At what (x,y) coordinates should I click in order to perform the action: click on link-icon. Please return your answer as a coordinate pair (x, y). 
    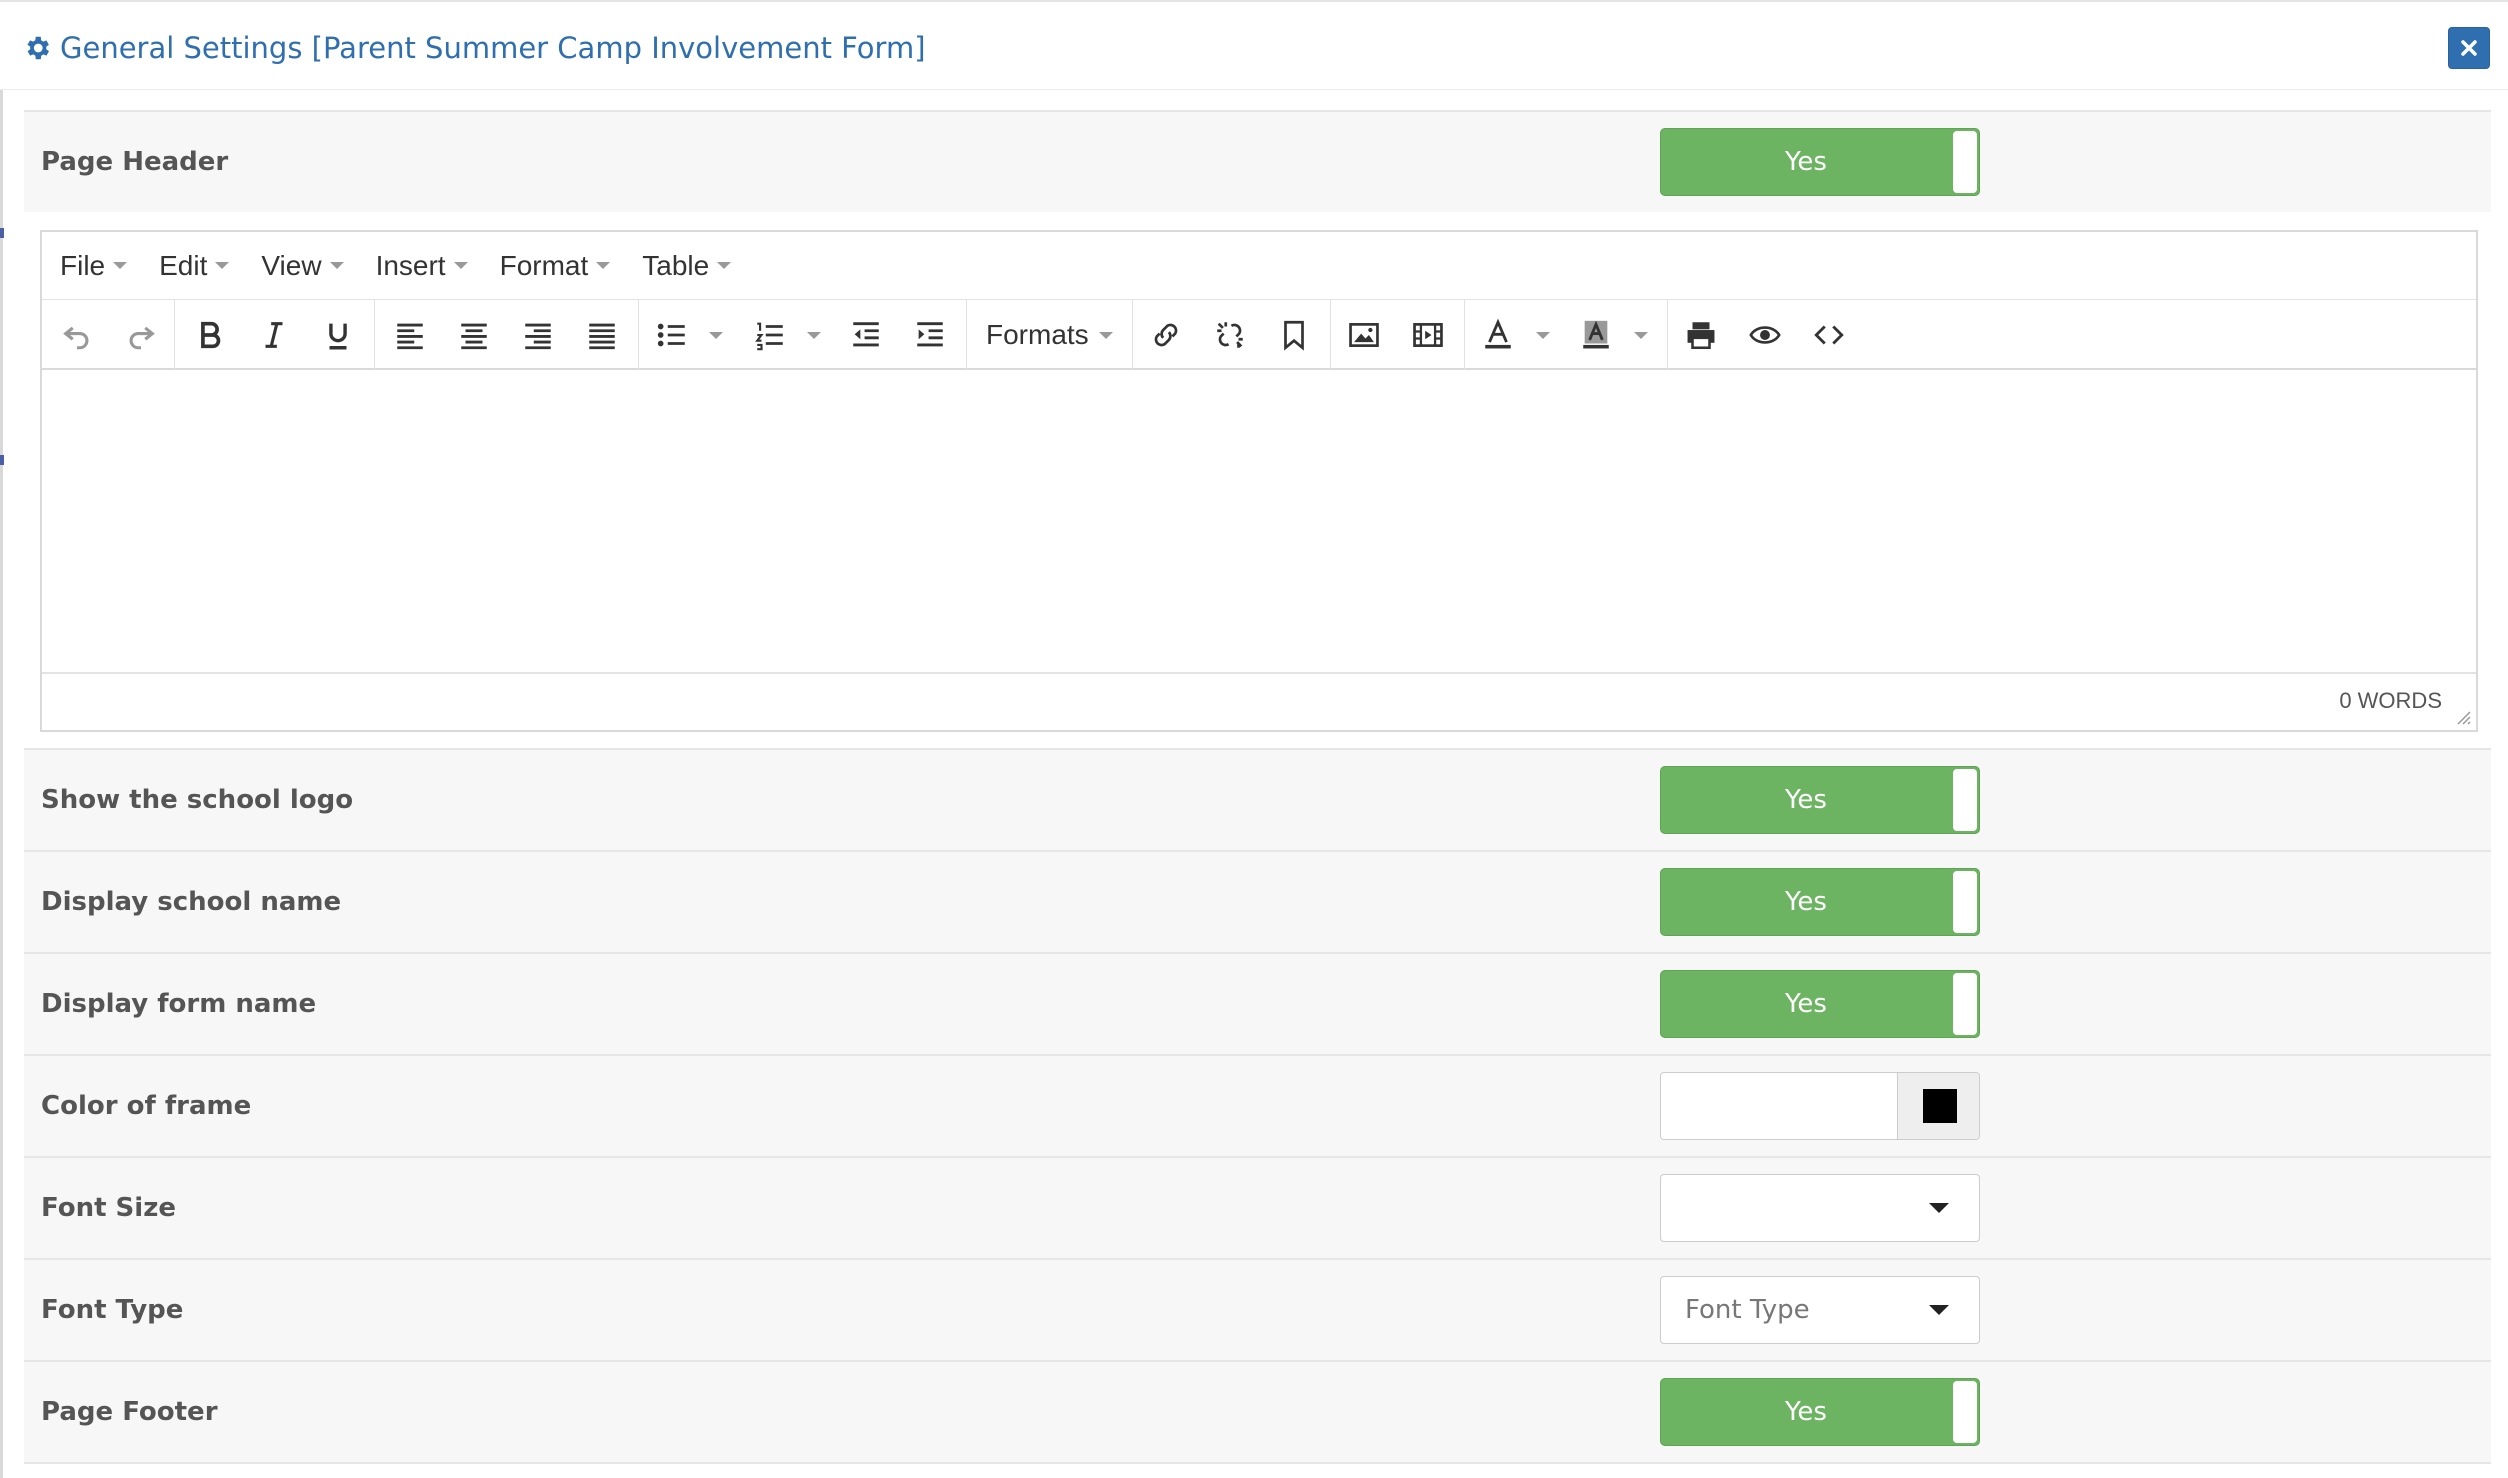
    Looking at the image, I should click on (1166, 335).